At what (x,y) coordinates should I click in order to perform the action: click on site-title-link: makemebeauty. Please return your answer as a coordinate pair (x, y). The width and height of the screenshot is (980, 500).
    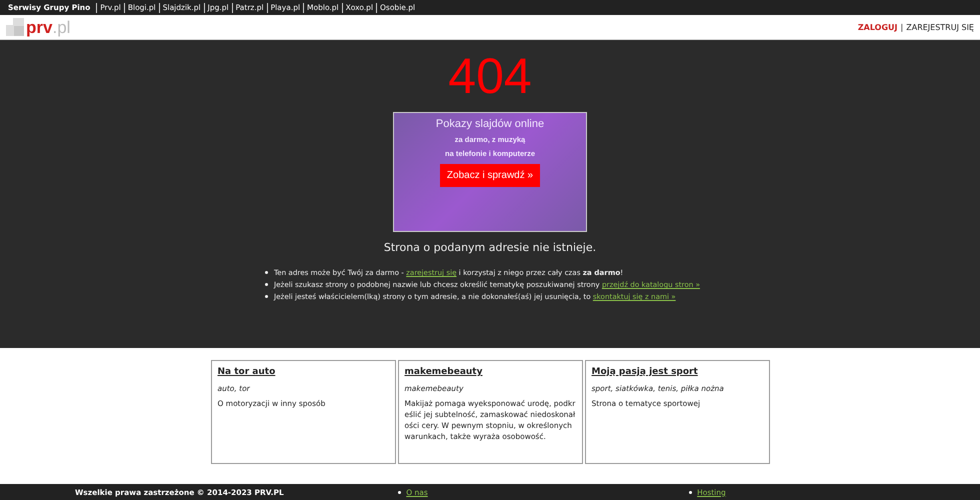
    Looking at the image, I should click on (443, 372).